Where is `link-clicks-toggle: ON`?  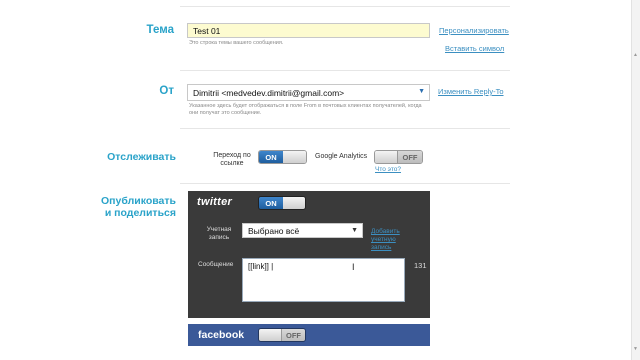
link-clicks-toggle: ON is located at coordinates (282, 157).